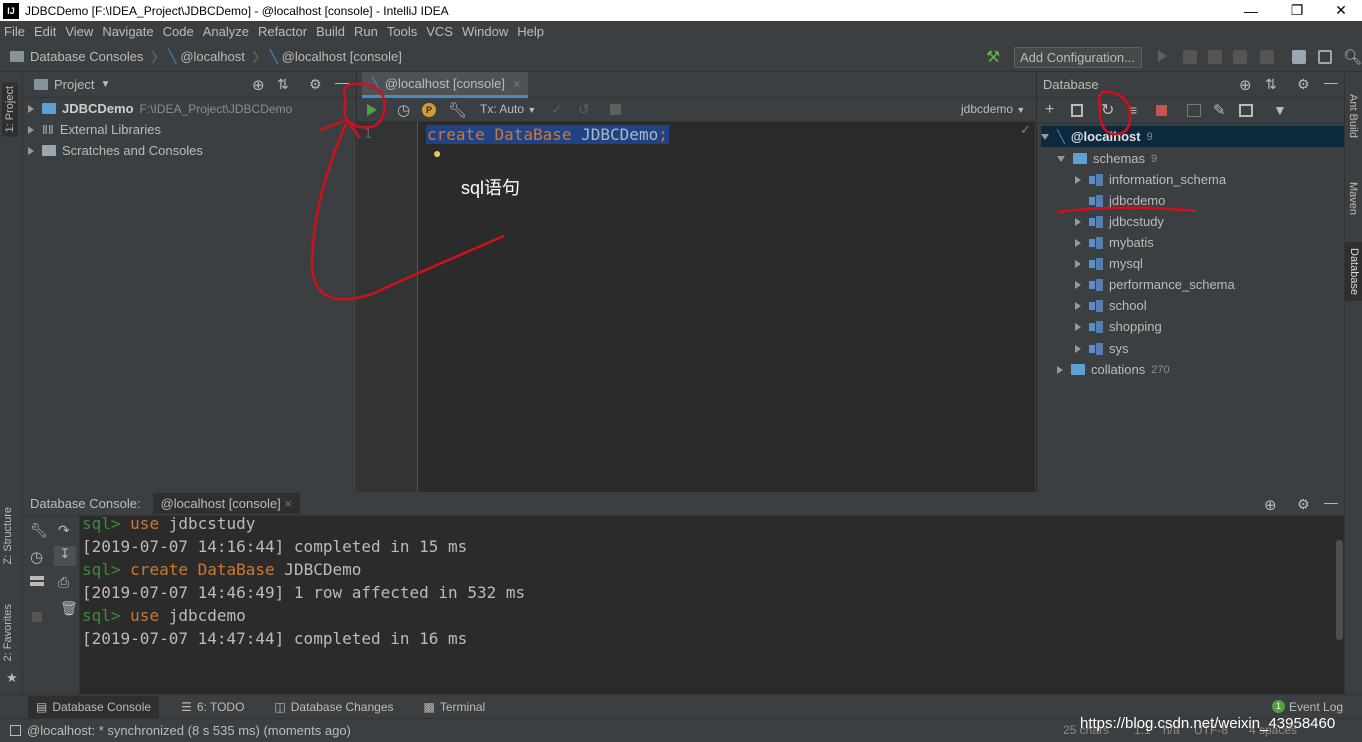 Image resolution: width=1362 pixels, height=742 pixels. Describe the element at coordinates (993, 57) in the screenshot. I see `build-hammer-icon: ⚒` at that location.